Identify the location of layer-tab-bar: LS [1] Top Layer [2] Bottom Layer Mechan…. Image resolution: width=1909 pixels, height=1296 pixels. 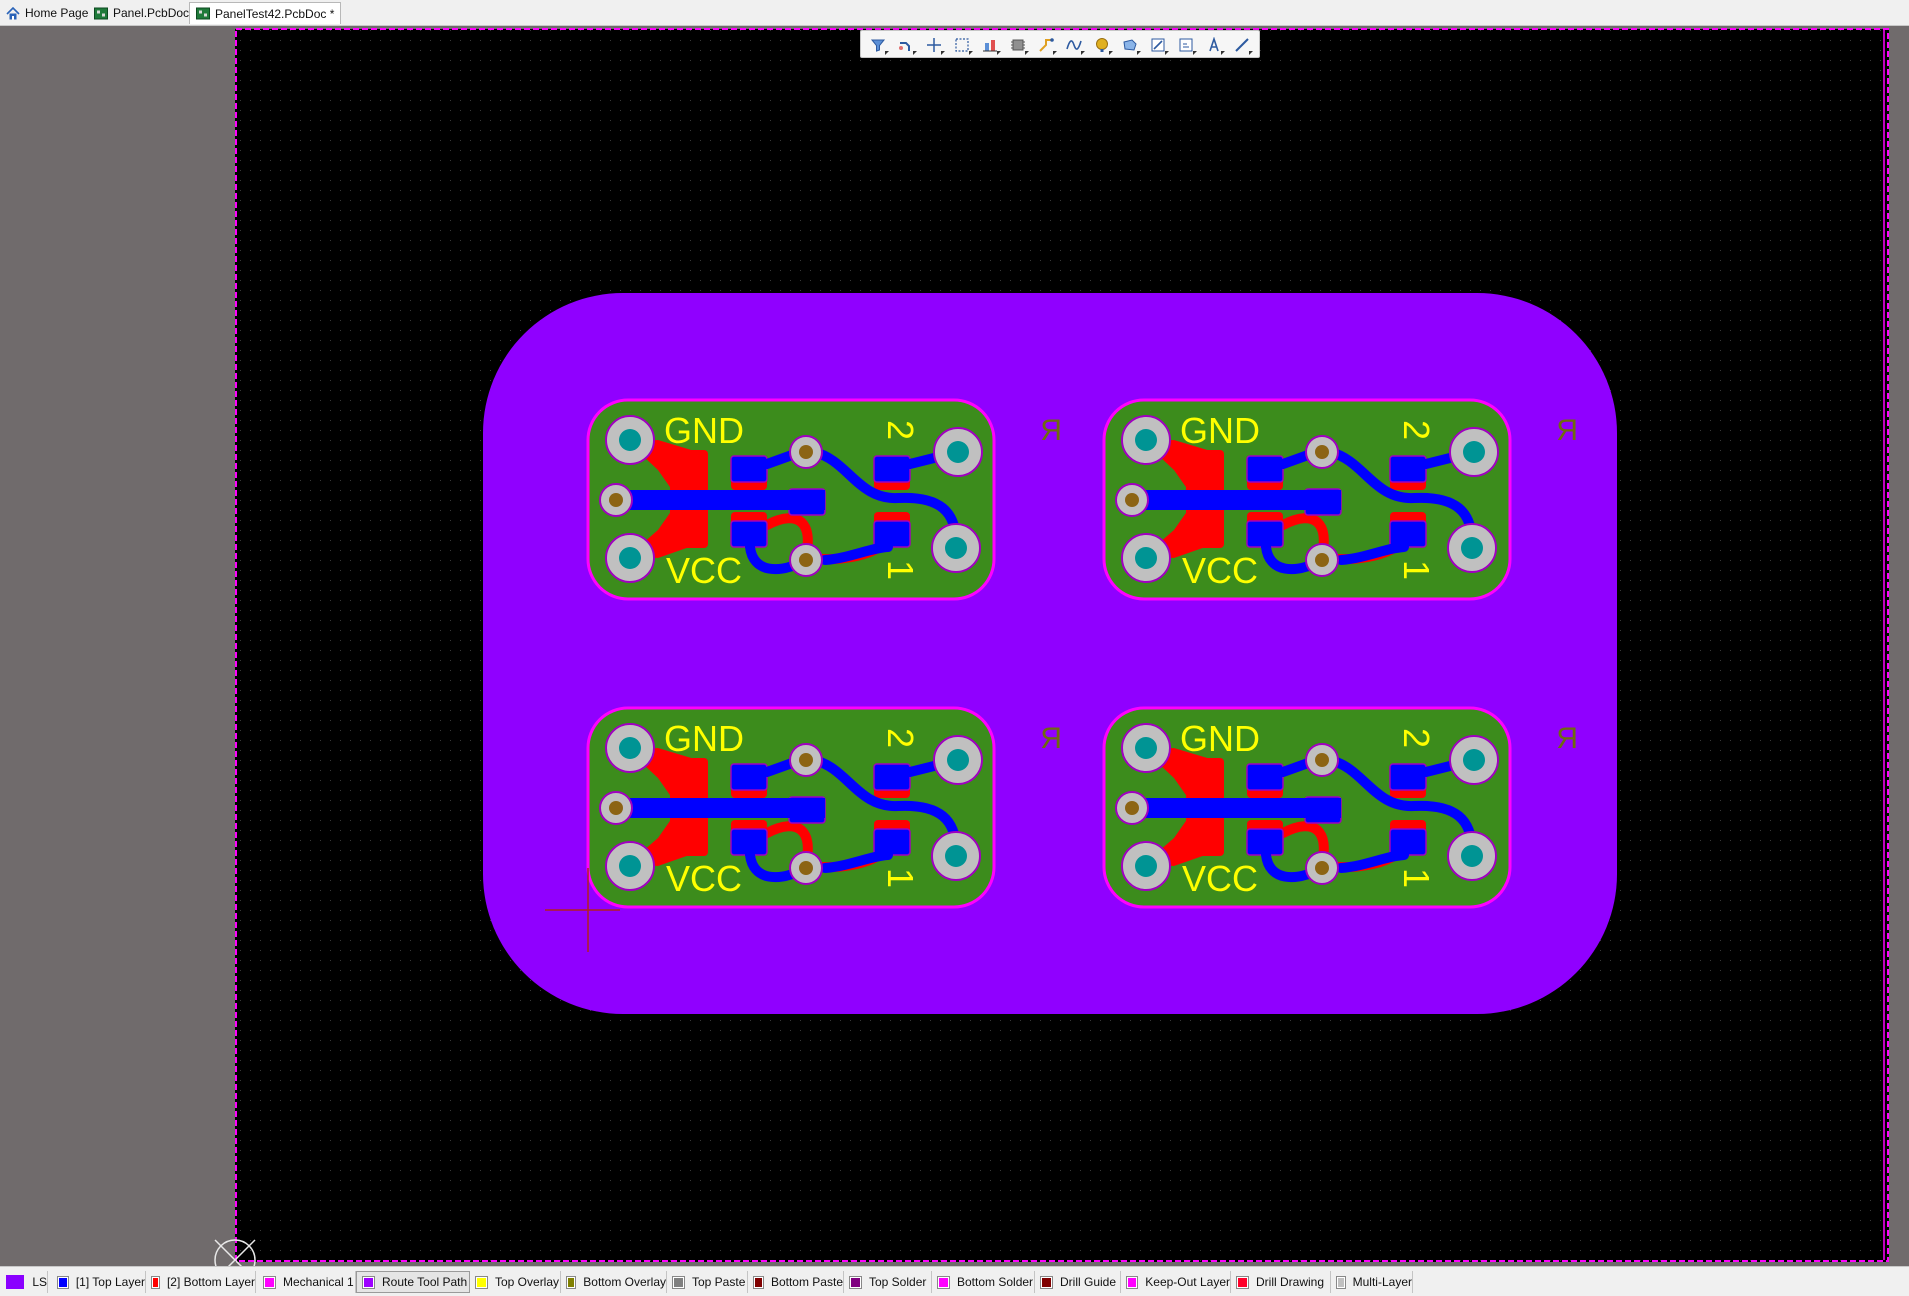
(954, 1281).